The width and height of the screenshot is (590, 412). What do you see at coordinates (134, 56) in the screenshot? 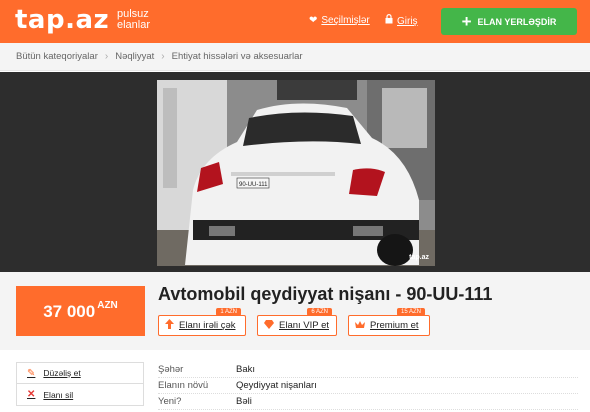
I see `breadcrumb-transport: Nəqliyyat` at bounding box center [134, 56].